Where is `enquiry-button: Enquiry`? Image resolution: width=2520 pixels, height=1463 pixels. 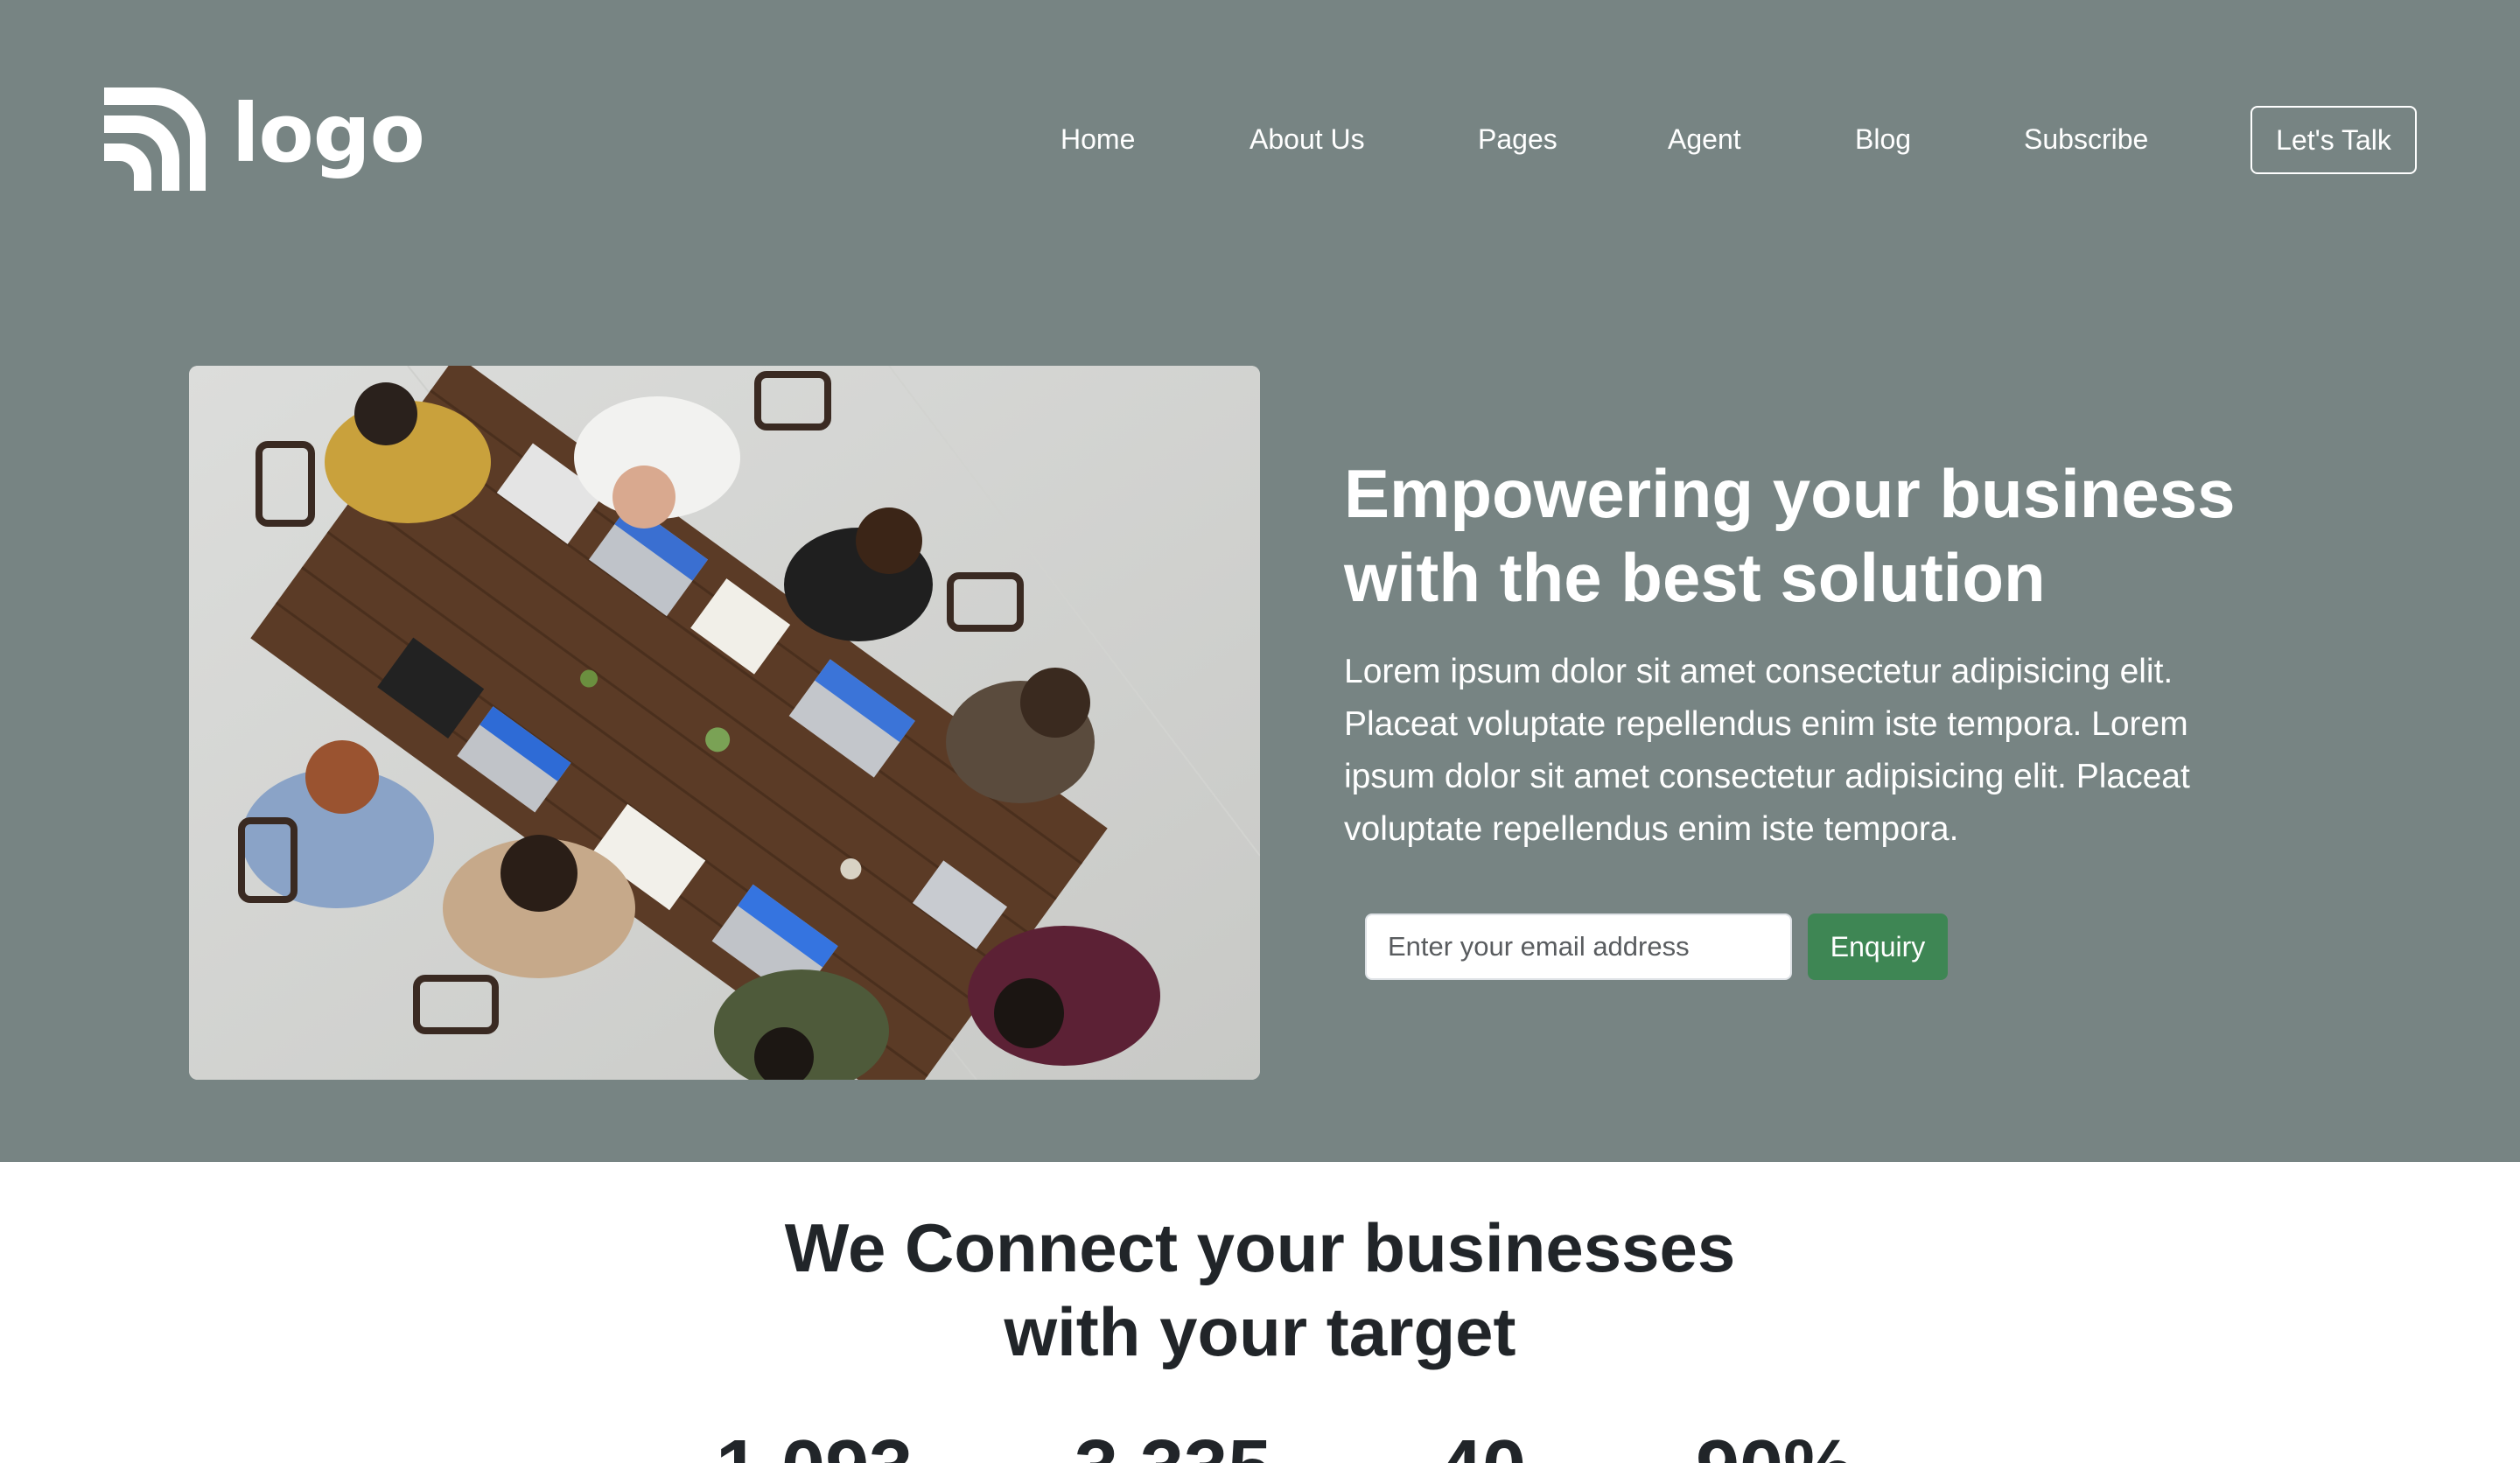 enquiry-button: Enquiry is located at coordinates (1878, 947).